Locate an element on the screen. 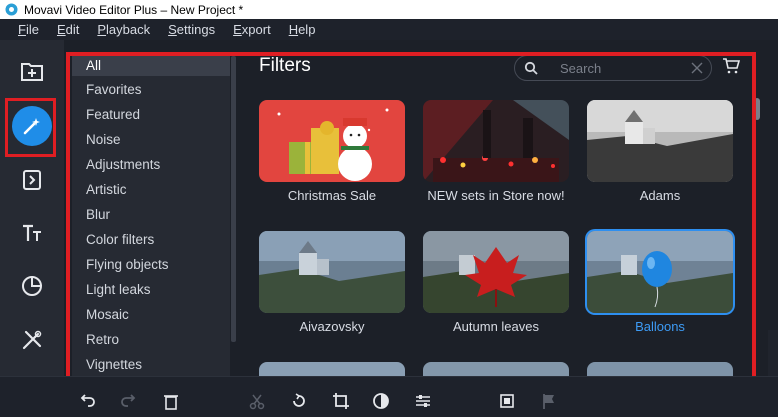 The width and height of the screenshot is (778, 417). color-adjust-icon is located at coordinates (381, 401).